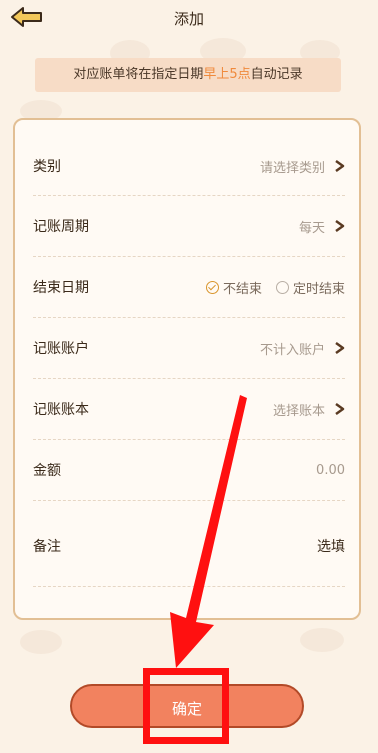 This screenshot has width=378, height=753. Describe the element at coordinates (208, 531) in the screenshot. I see `annotation-arrow` at that location.